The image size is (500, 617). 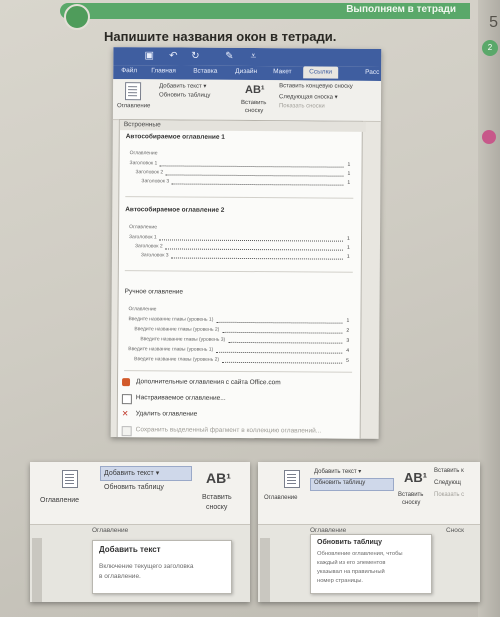 I want to click on customize-qat-icon: ⩡, so click(x=253, y=57).